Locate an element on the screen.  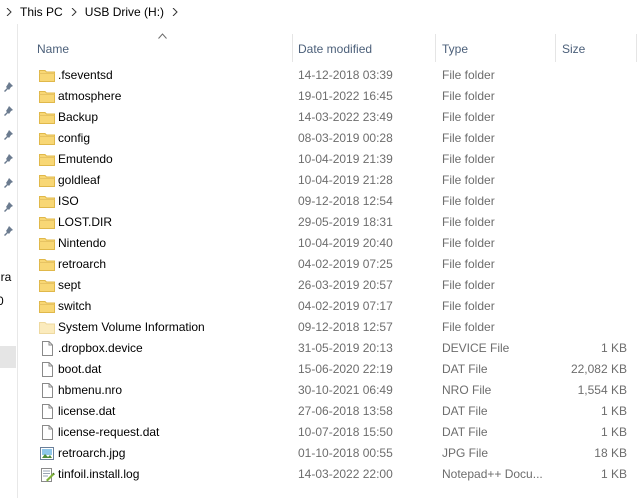
file-name: .fseventsd is located at coordinates (85, 75).